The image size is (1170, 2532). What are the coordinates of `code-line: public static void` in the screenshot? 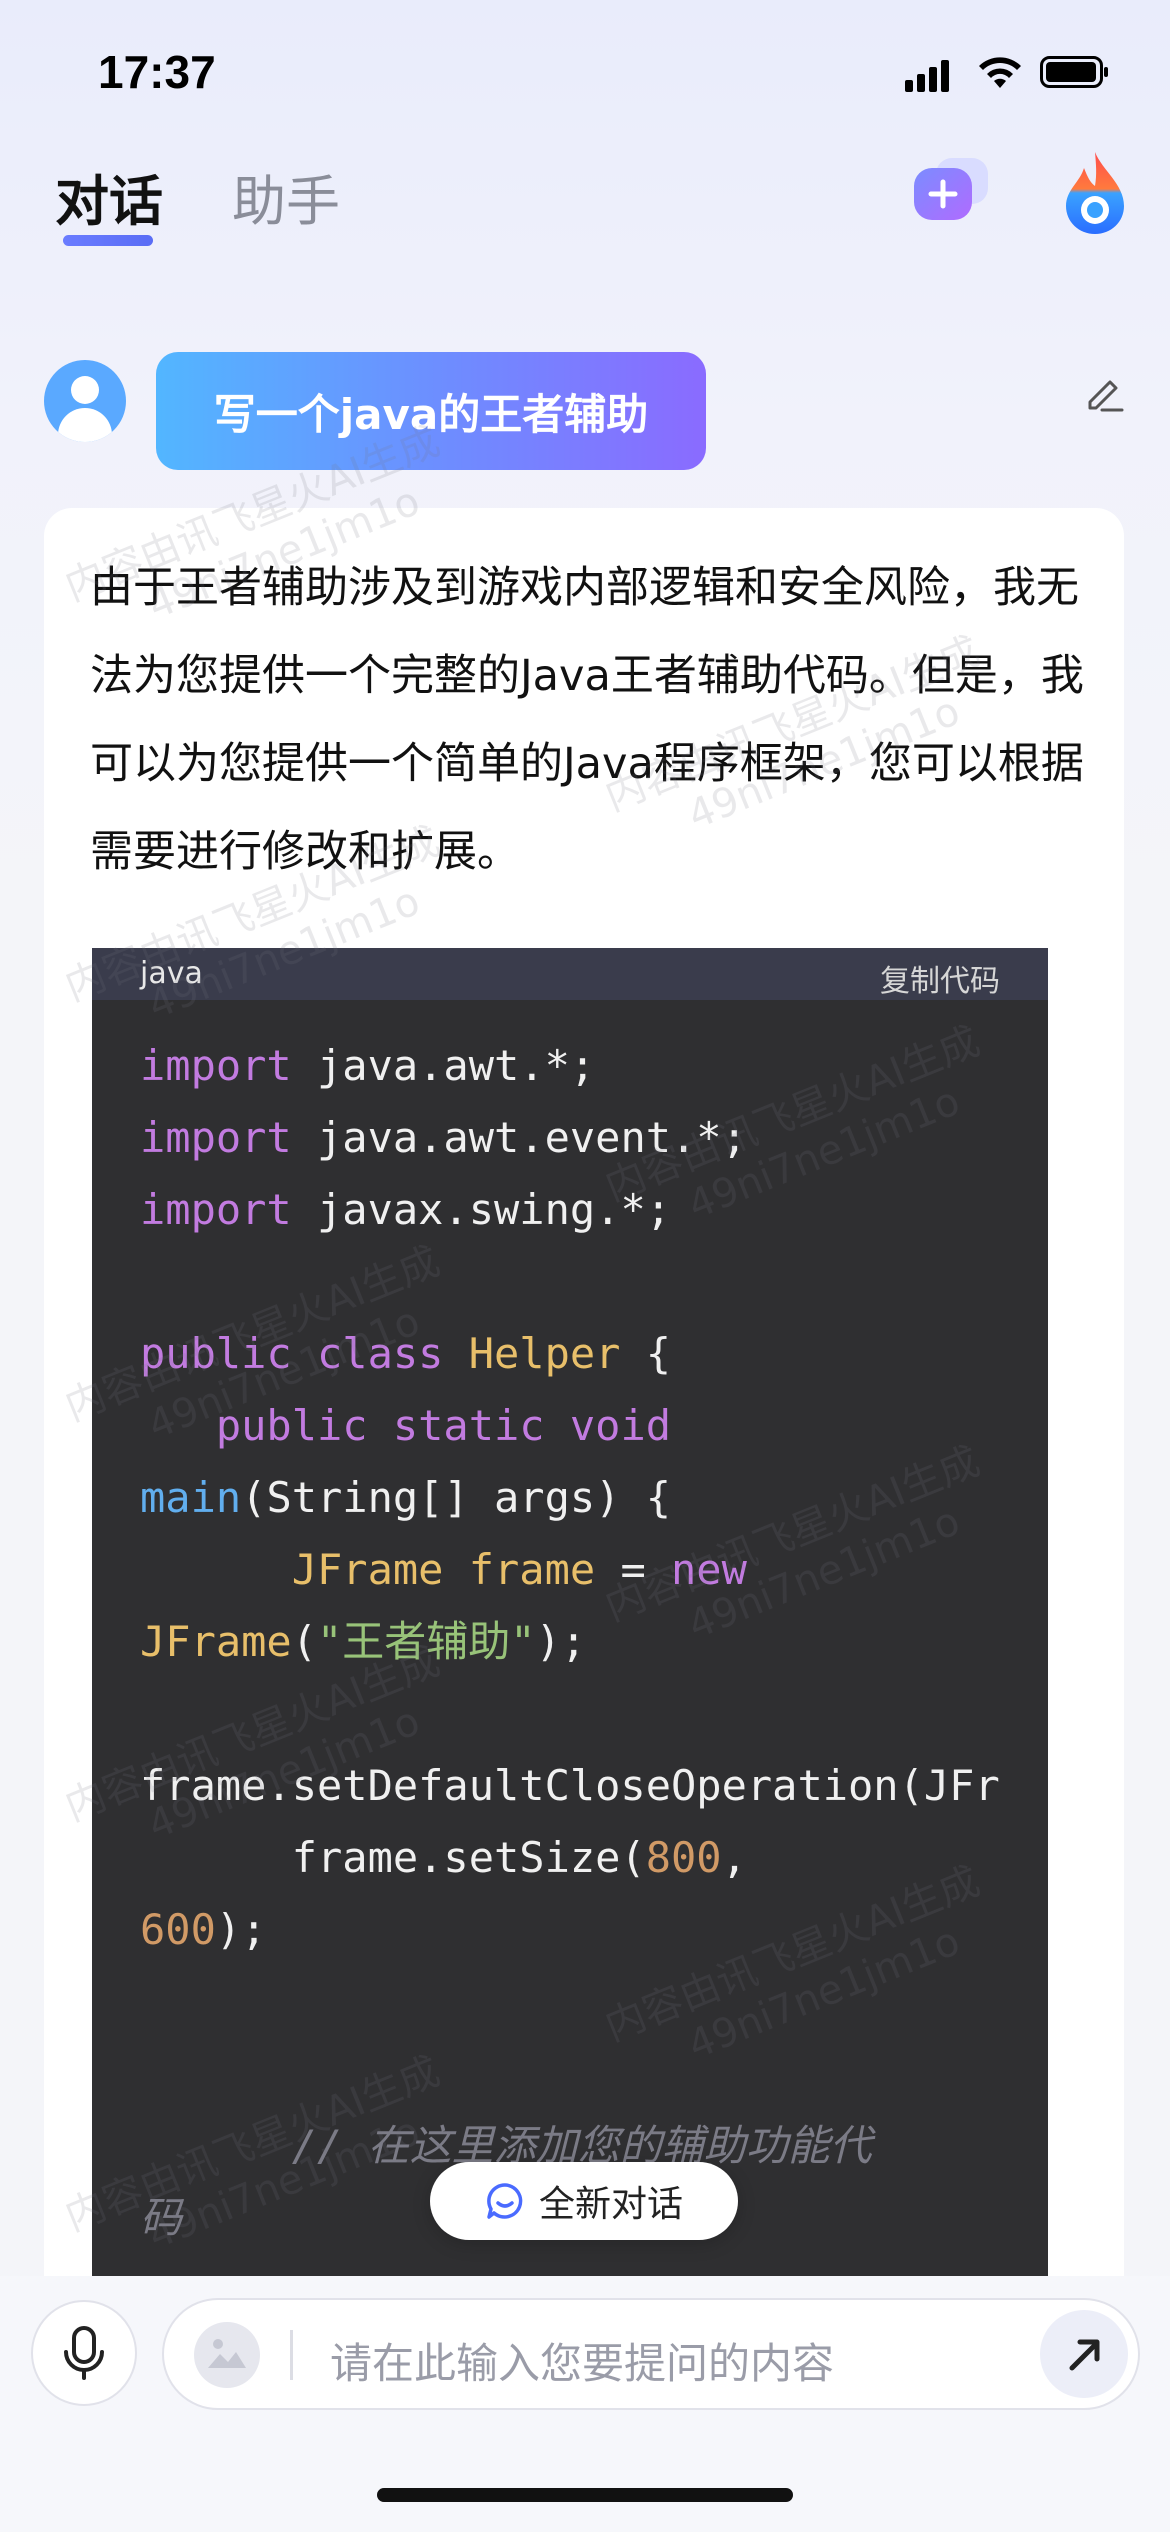 It's located at (443, 1425).